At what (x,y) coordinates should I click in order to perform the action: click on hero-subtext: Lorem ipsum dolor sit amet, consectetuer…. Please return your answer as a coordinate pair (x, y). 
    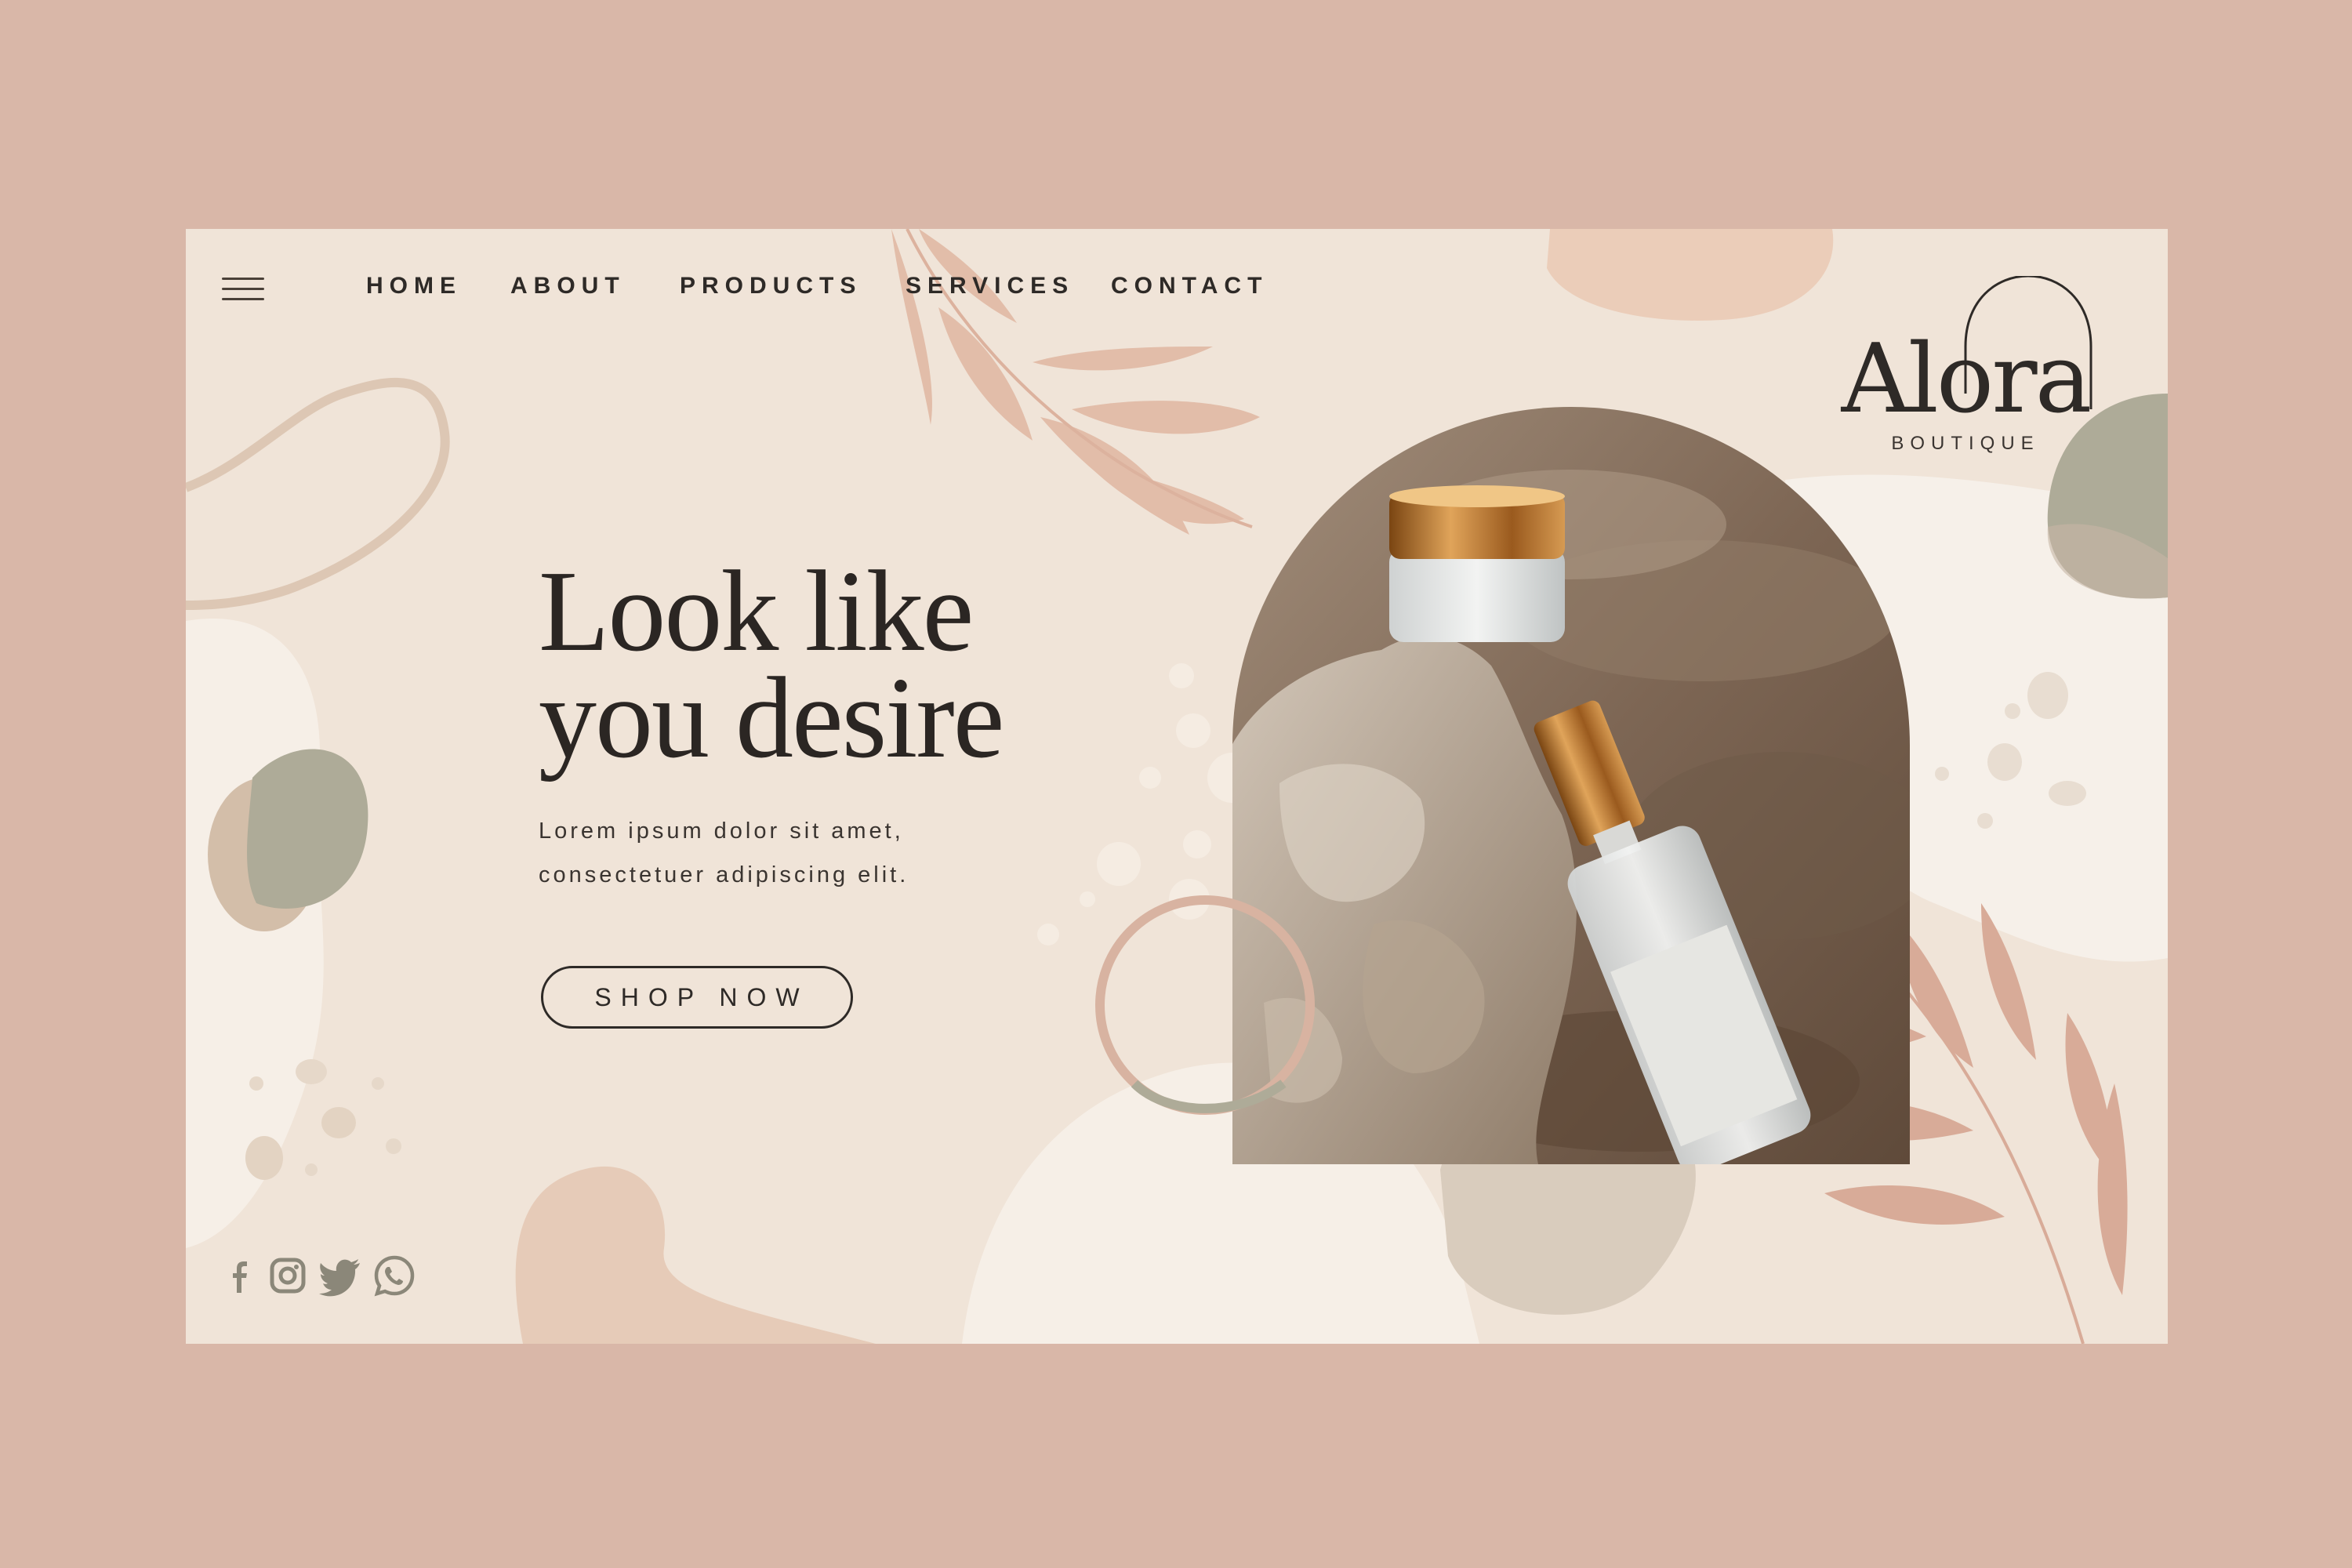
    Looking at the image, I should click on (813, 853).